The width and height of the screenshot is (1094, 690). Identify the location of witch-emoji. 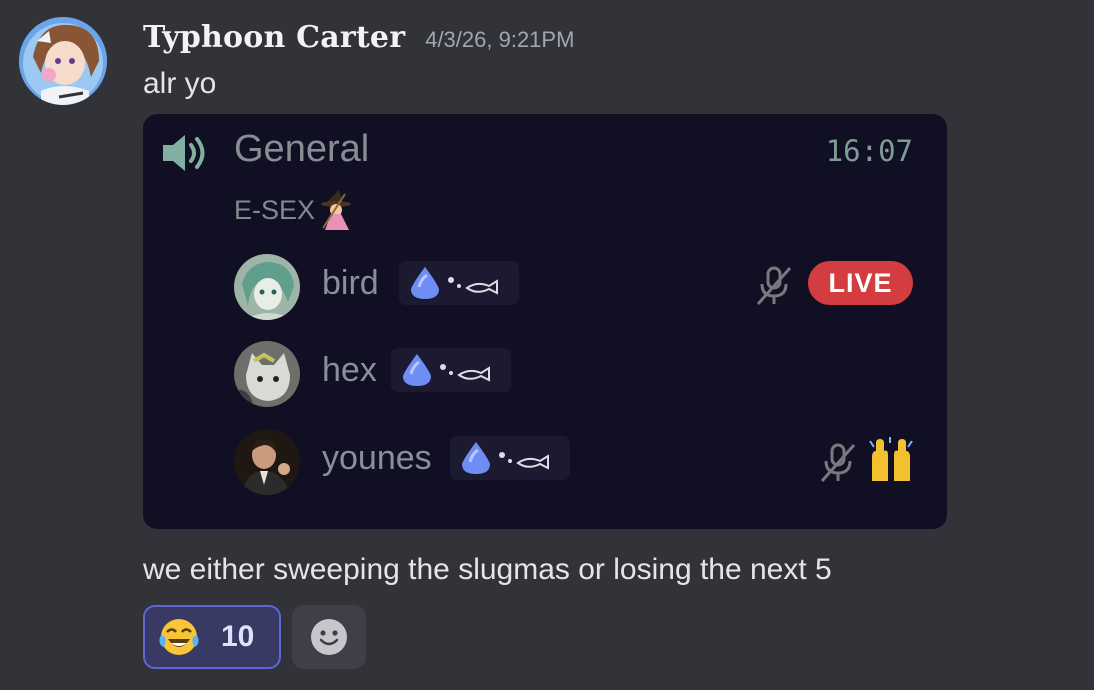
(336, 210).